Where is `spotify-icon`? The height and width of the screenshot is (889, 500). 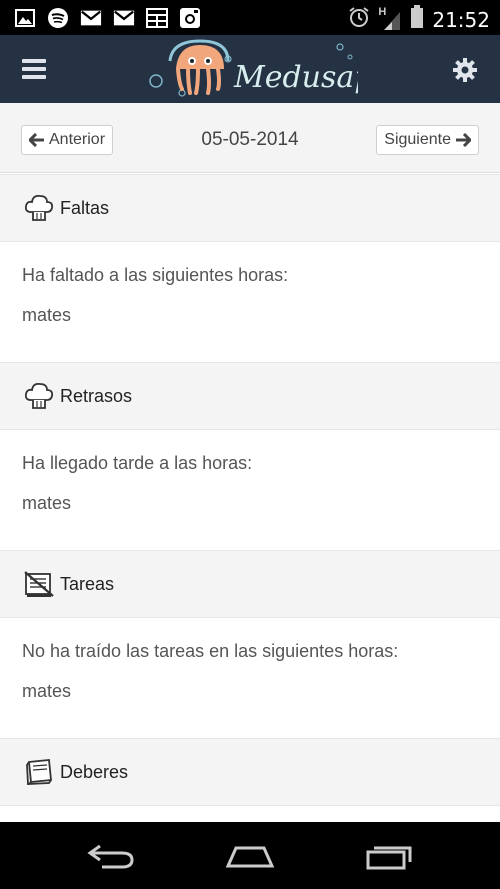 spotify-icon is located at coordinates (58, 18).